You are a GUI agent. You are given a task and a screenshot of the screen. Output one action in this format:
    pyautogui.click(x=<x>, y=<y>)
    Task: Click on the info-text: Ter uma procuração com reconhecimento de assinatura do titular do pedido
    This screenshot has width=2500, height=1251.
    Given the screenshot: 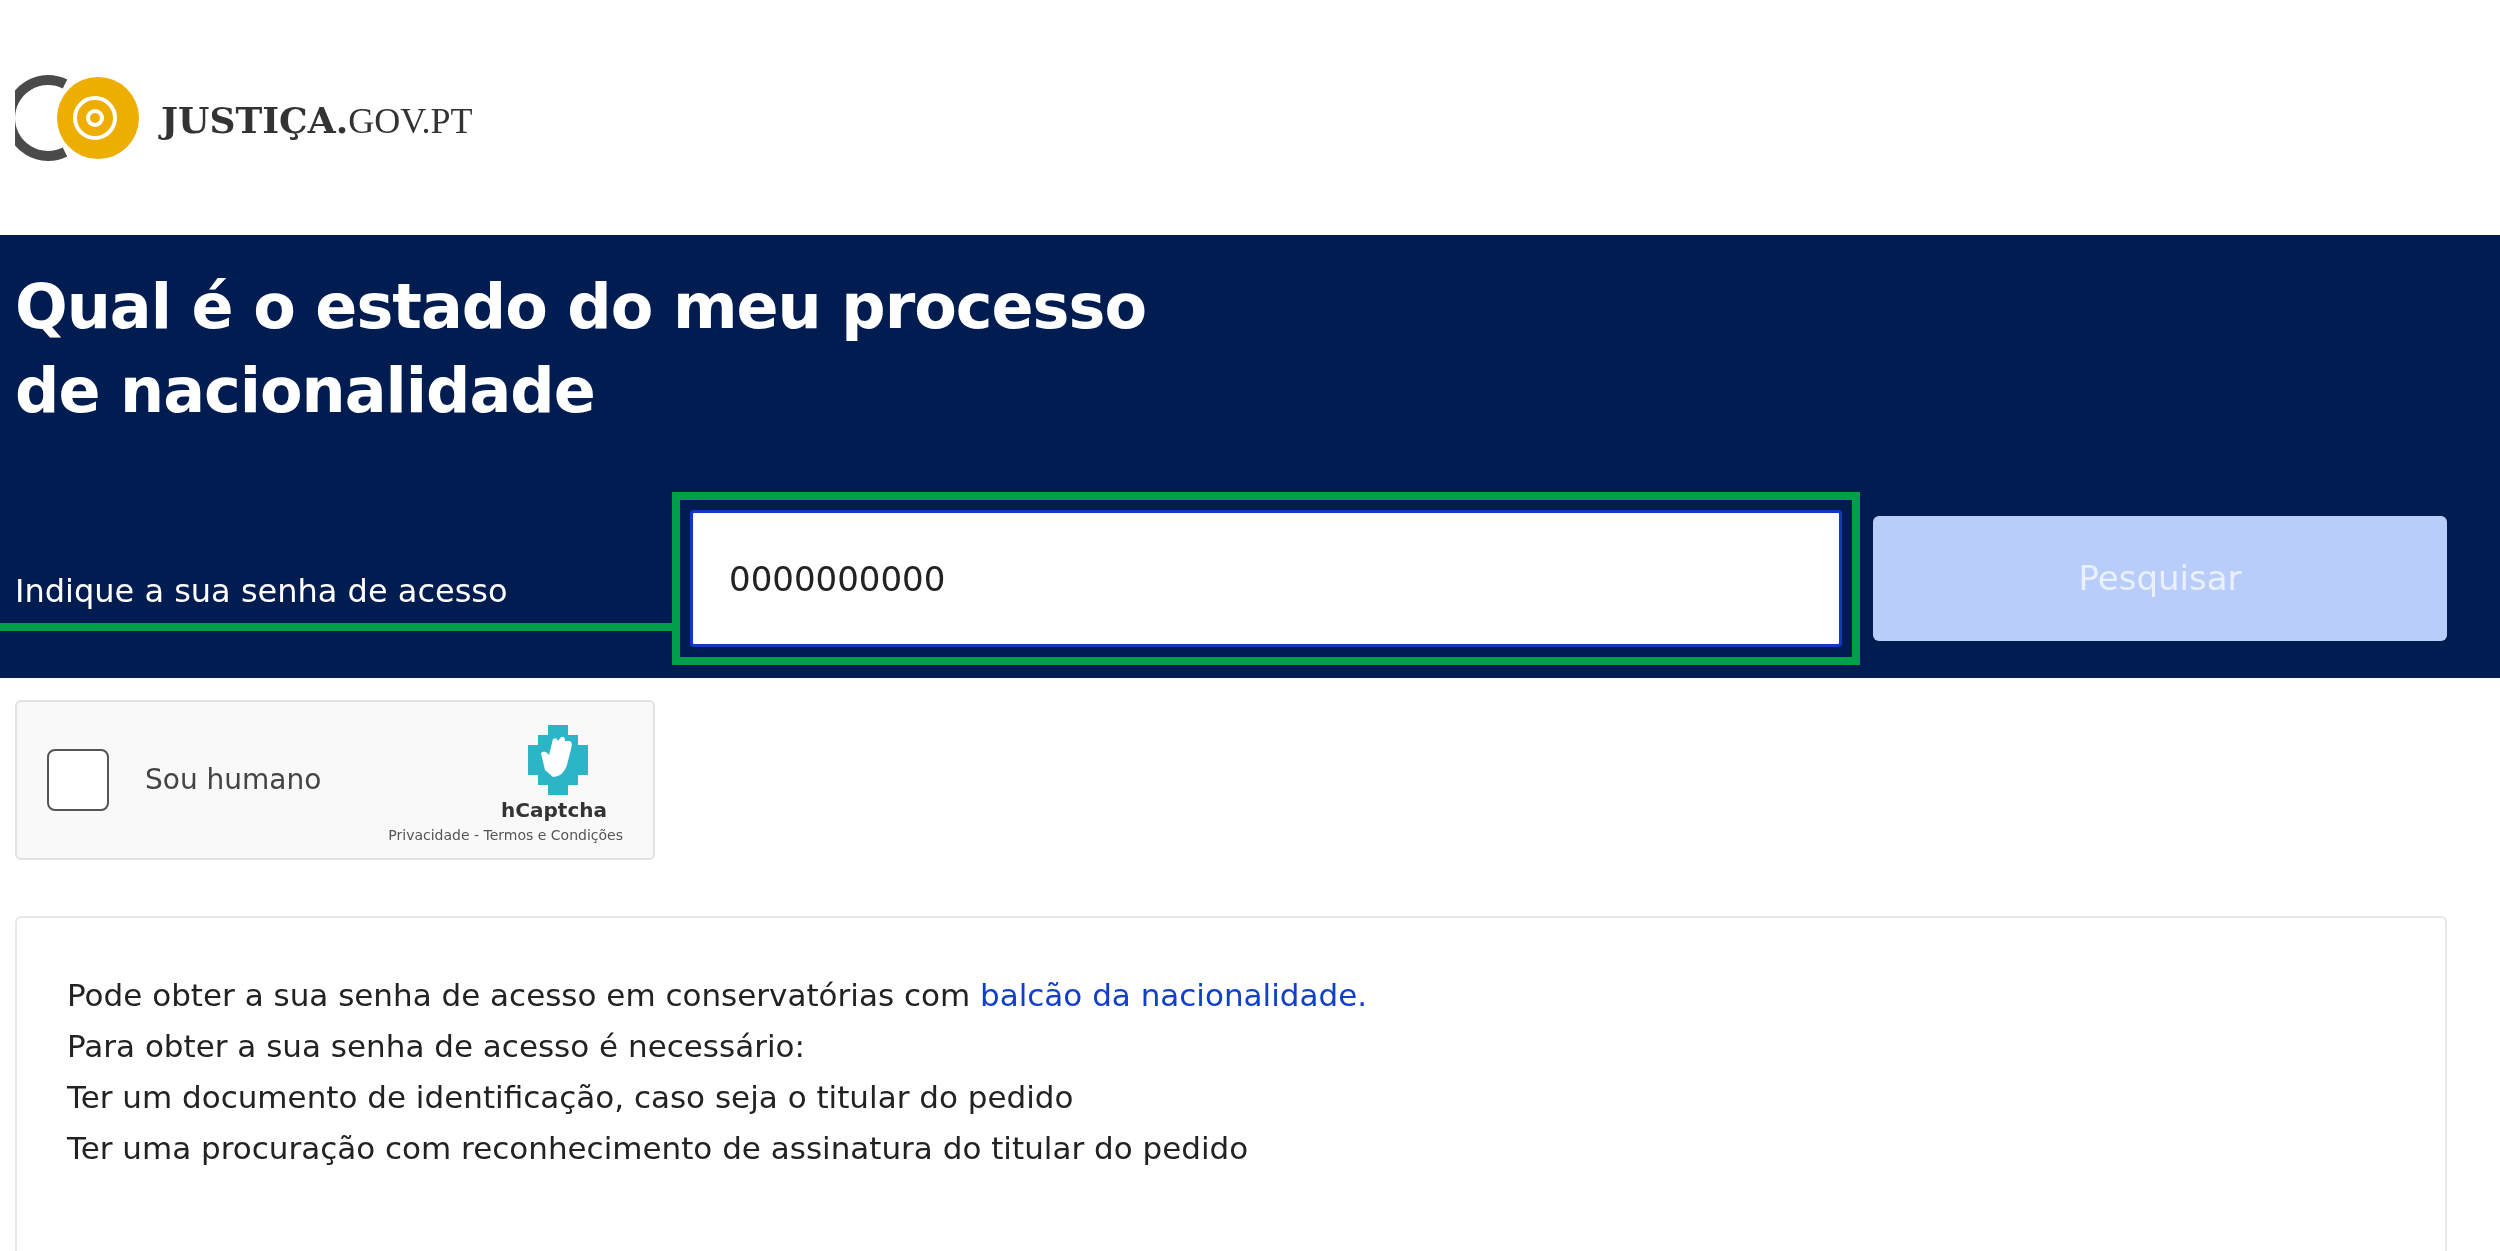 What is the action you would take?
    pyautogui.click(x=658, y=1148)
    